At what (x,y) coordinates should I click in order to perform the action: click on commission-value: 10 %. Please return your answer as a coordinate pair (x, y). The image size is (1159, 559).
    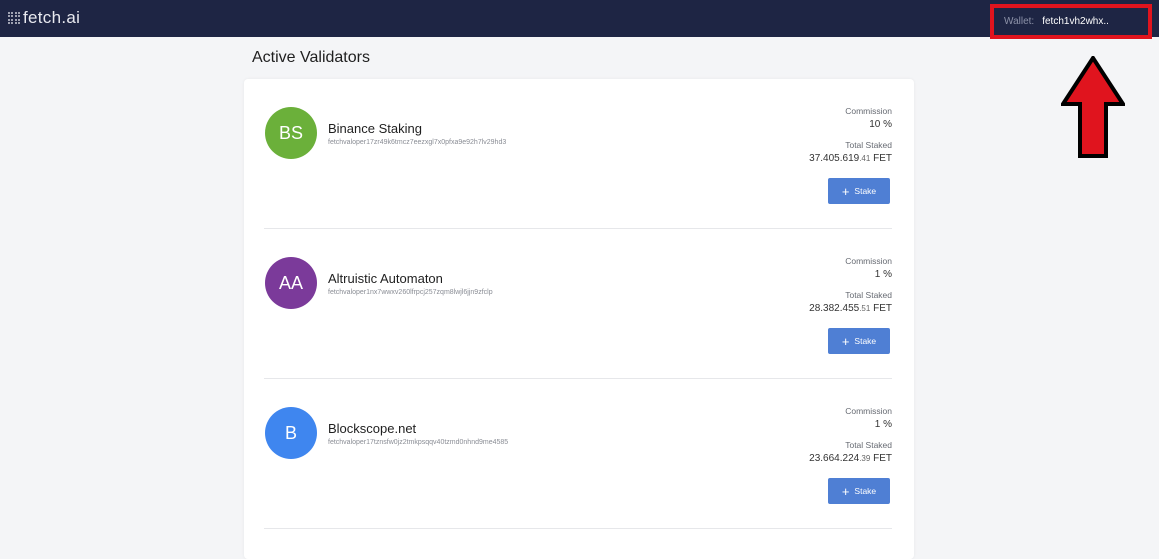
    Looking at the image, I should click on (880, 124).